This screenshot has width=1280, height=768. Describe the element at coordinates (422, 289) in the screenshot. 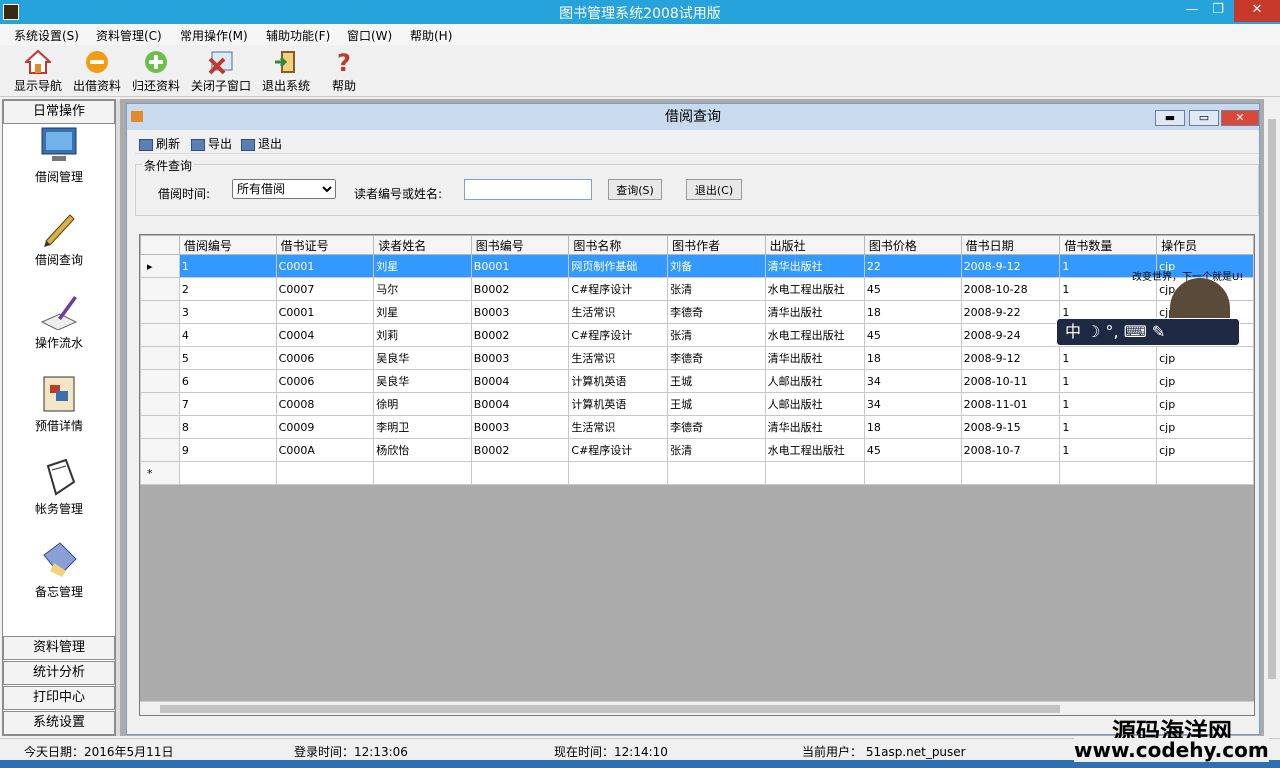

I see `table-cell: 马尔` at that location.